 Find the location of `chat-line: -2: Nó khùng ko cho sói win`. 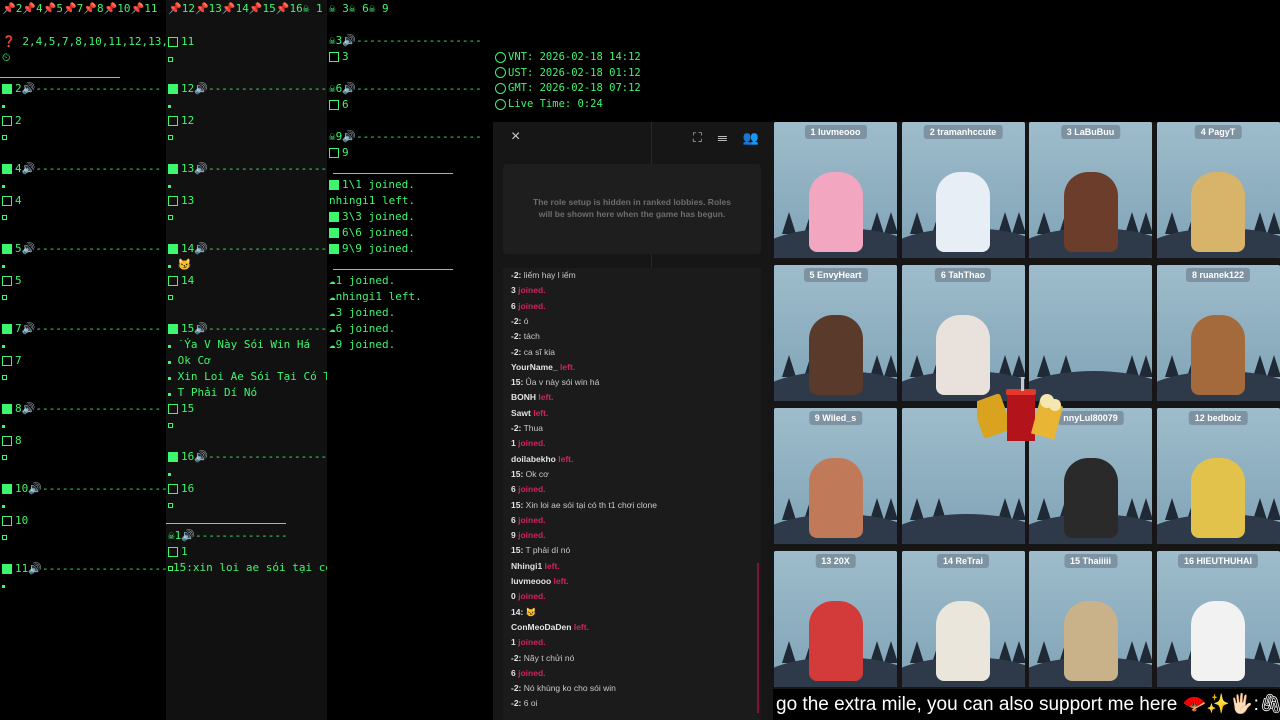

chat-line: -2: Nó khùng ko cho sói win is located at coordinates (563, 688).